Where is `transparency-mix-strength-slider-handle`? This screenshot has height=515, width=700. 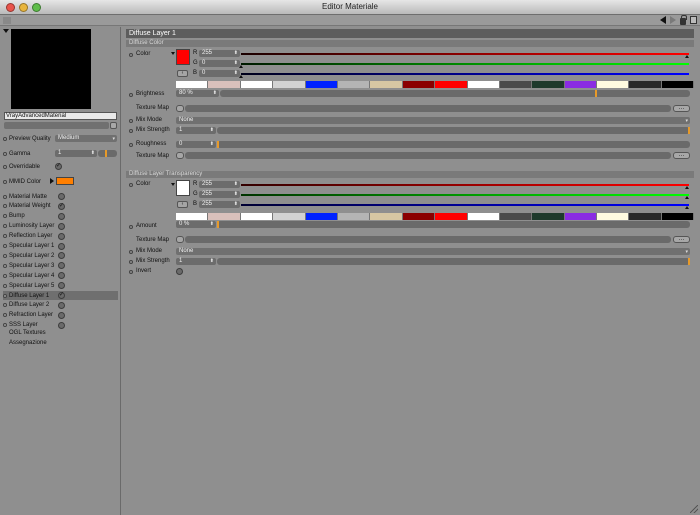 transparency-mix-strength-slider-handle is located at coordinates (689, 261).